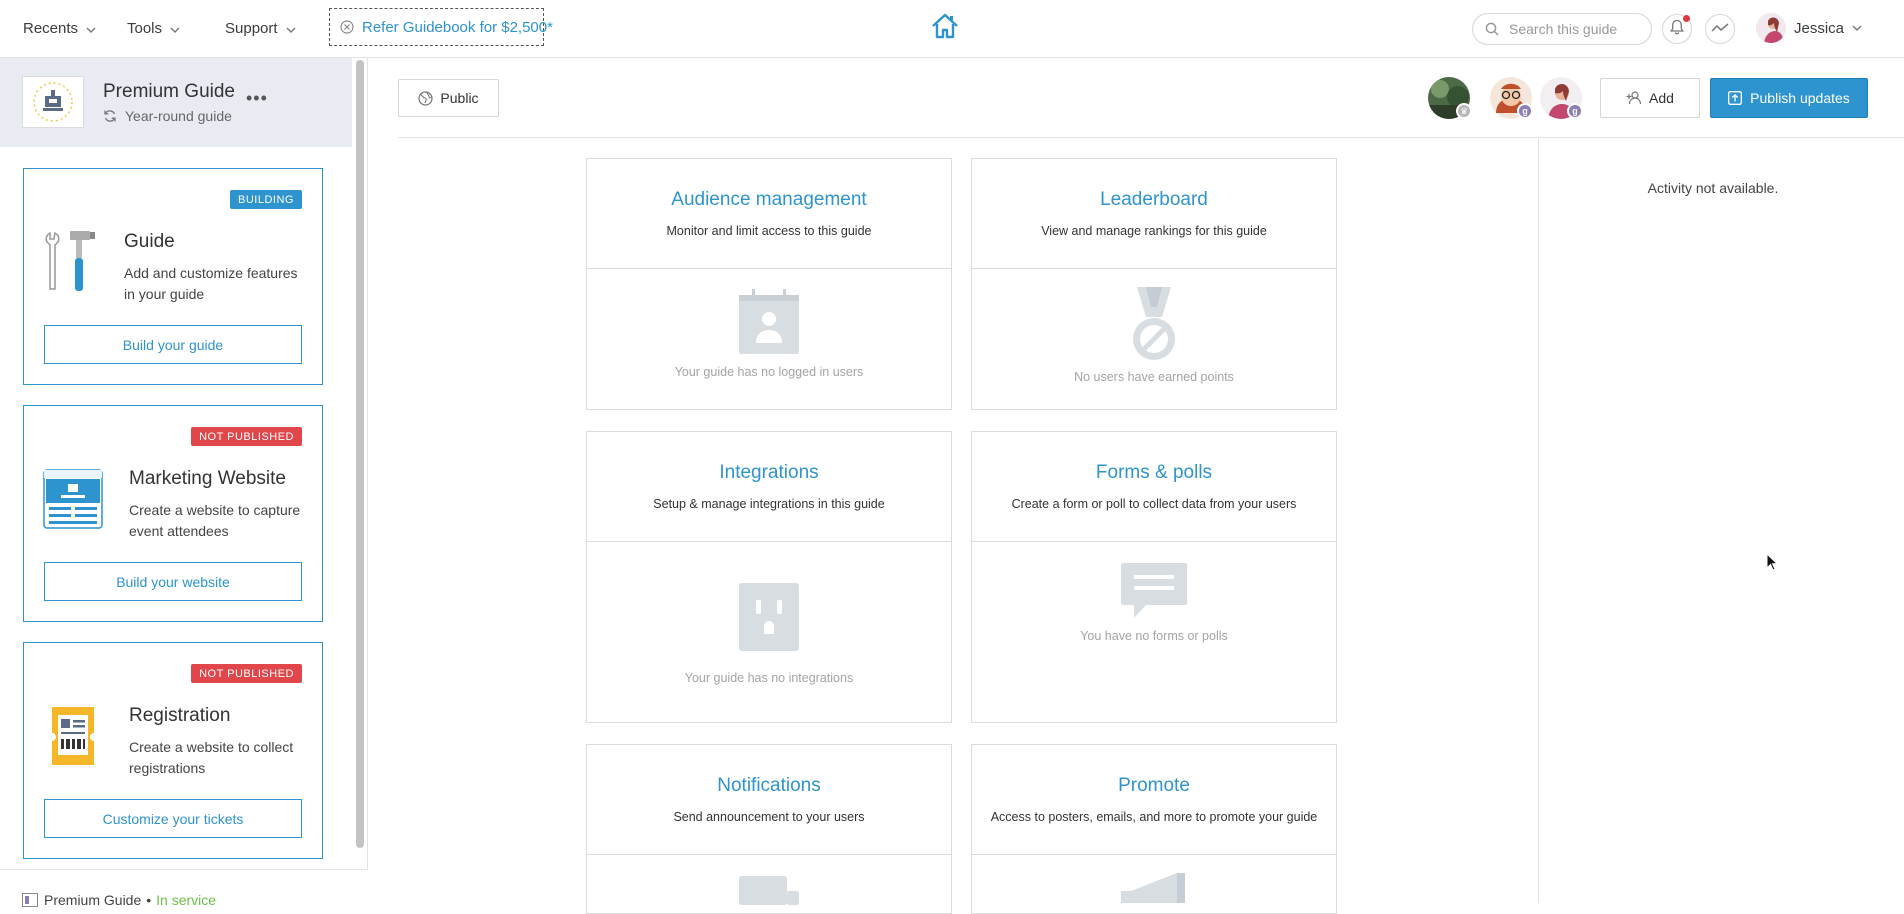  I want to click on refer-banner: Refer Guidebook for $2,500*, so click(441, 27).